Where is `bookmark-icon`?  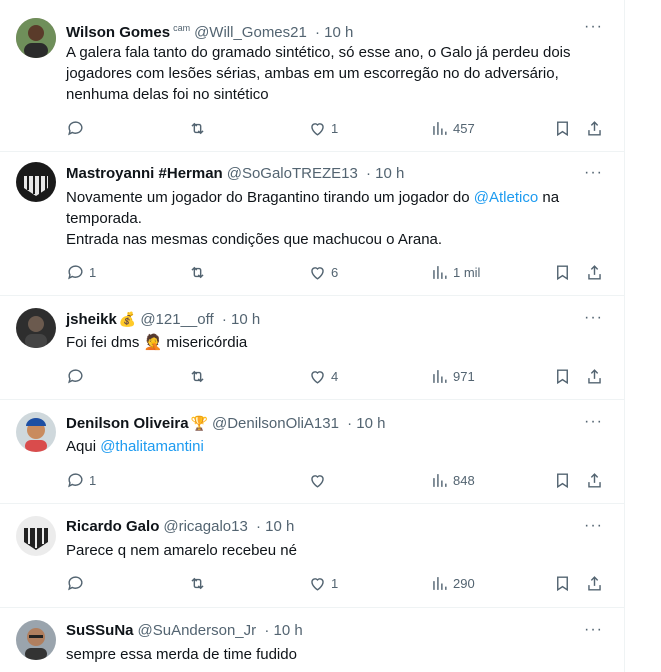 bookmark-icon is located at coordinates (562, 583).